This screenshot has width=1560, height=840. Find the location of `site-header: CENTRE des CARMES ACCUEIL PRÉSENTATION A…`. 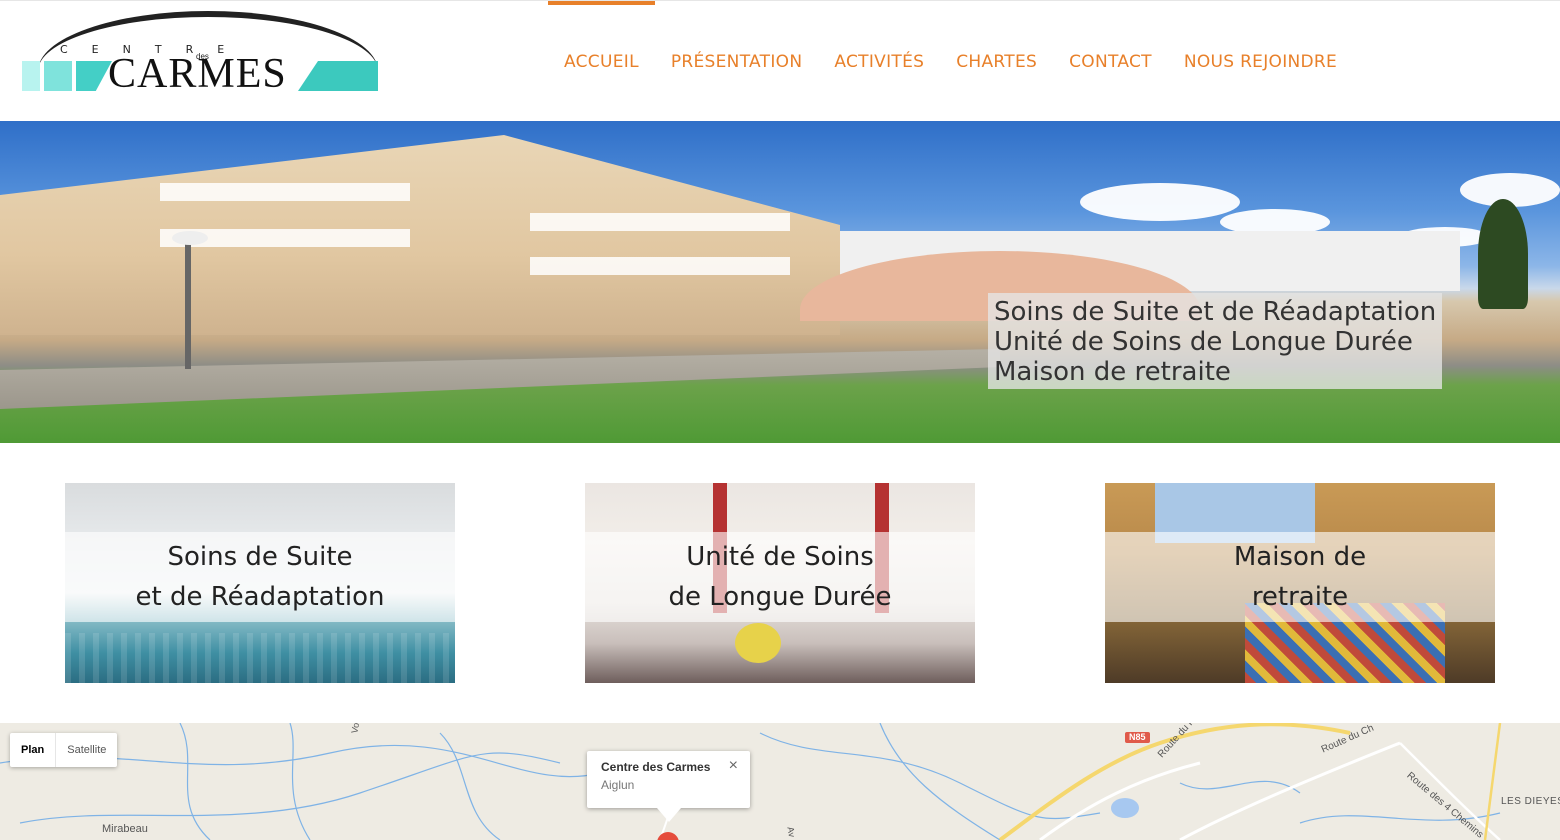

site-header: CENTRE des CARMES ACCUEIL PRÉSENTATION A… is located at coordinates (780, 60).